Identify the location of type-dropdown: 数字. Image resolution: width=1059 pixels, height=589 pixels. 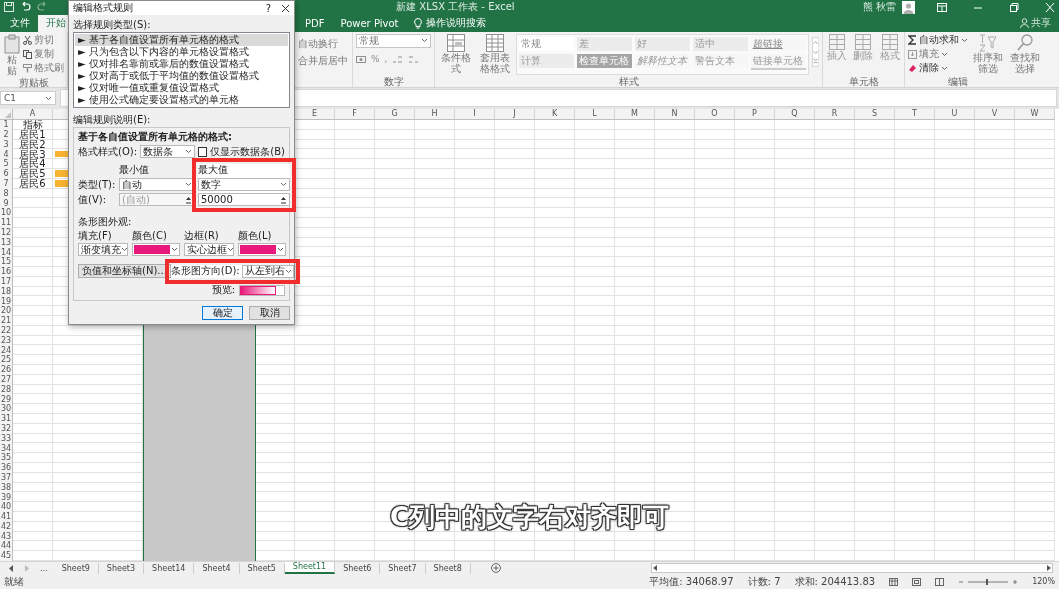
(244, 184).